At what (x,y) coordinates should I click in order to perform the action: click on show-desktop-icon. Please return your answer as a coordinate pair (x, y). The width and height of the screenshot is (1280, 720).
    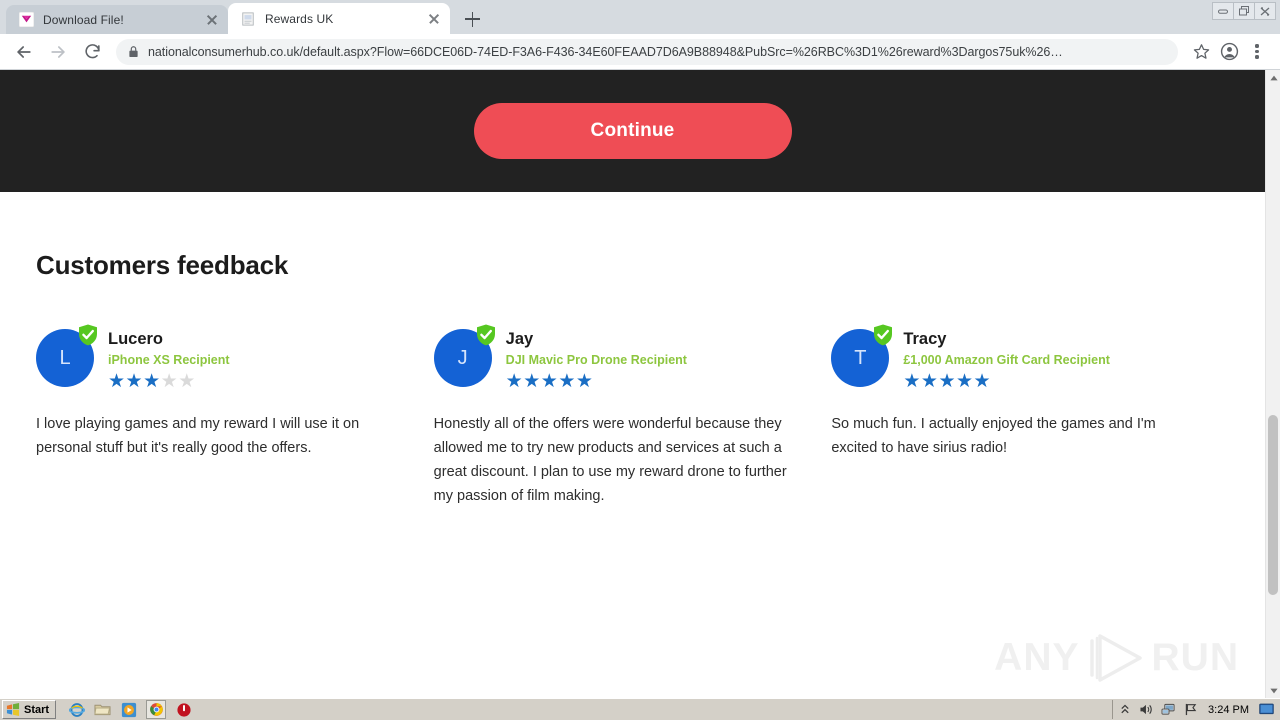
    Looking at the image, I should click on (1266, 710).